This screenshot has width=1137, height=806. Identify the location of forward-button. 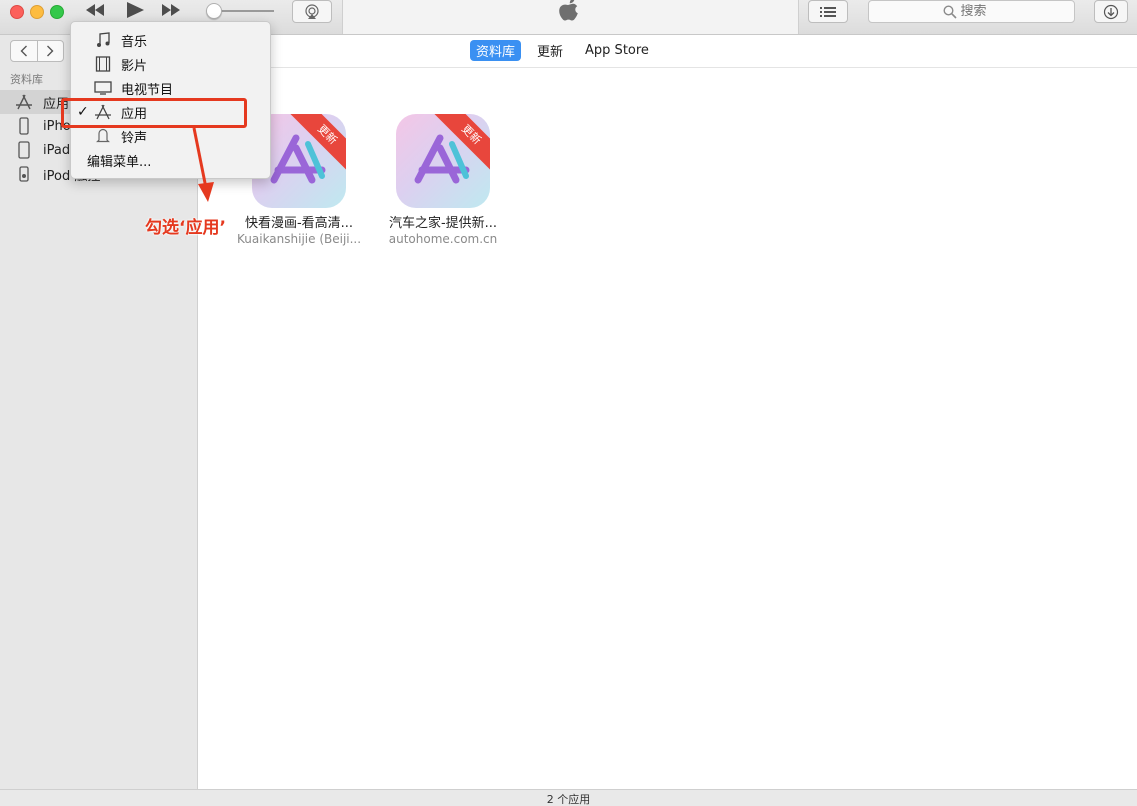
(51, 51).